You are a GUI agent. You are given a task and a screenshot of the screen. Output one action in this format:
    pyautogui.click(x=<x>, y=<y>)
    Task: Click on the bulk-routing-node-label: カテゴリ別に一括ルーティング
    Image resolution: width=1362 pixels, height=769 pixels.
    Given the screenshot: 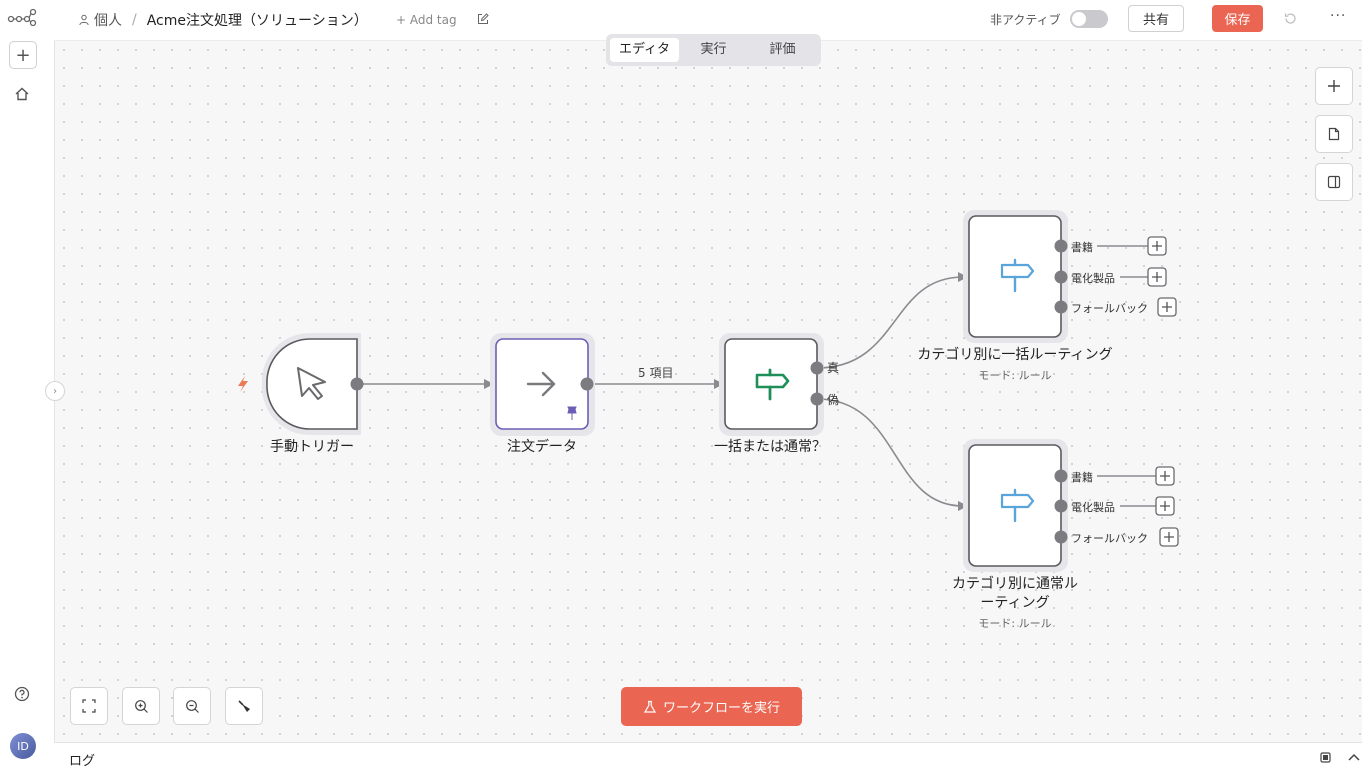 What is the action you would take?
    pyautogui.click(x=1015, y=355)
    